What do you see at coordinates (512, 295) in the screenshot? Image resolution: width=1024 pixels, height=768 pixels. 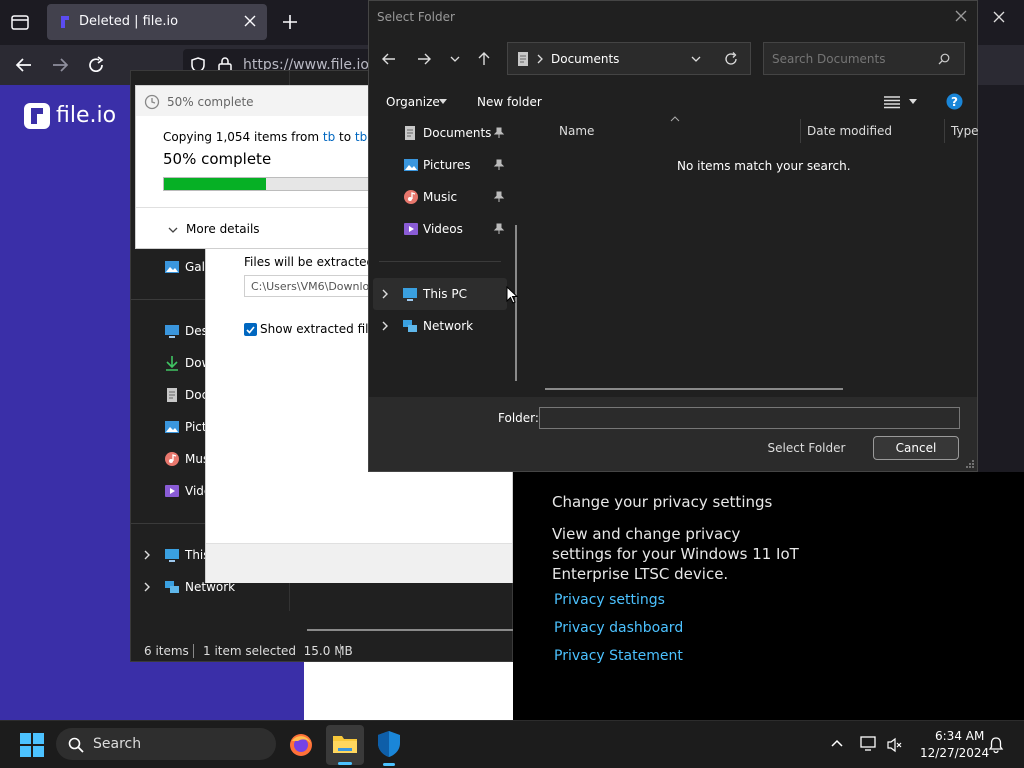 I see `mouse-cursor-icon` at bounding box center [512, 295].